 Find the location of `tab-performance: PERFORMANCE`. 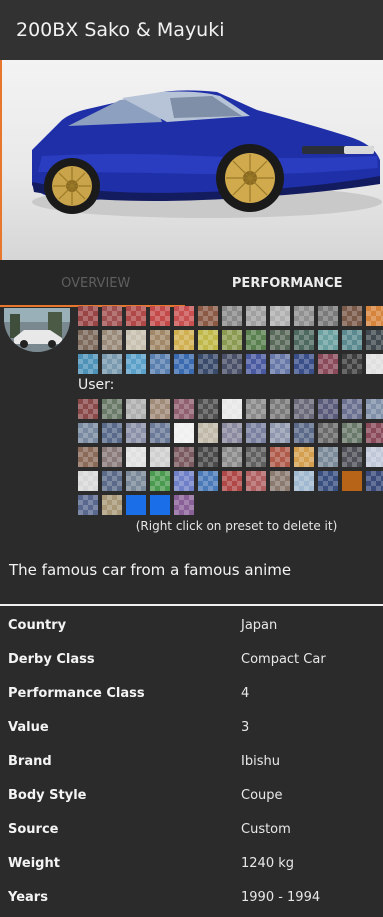

tab-performance: PERFORMANCE is located at coordinates (287, 283).